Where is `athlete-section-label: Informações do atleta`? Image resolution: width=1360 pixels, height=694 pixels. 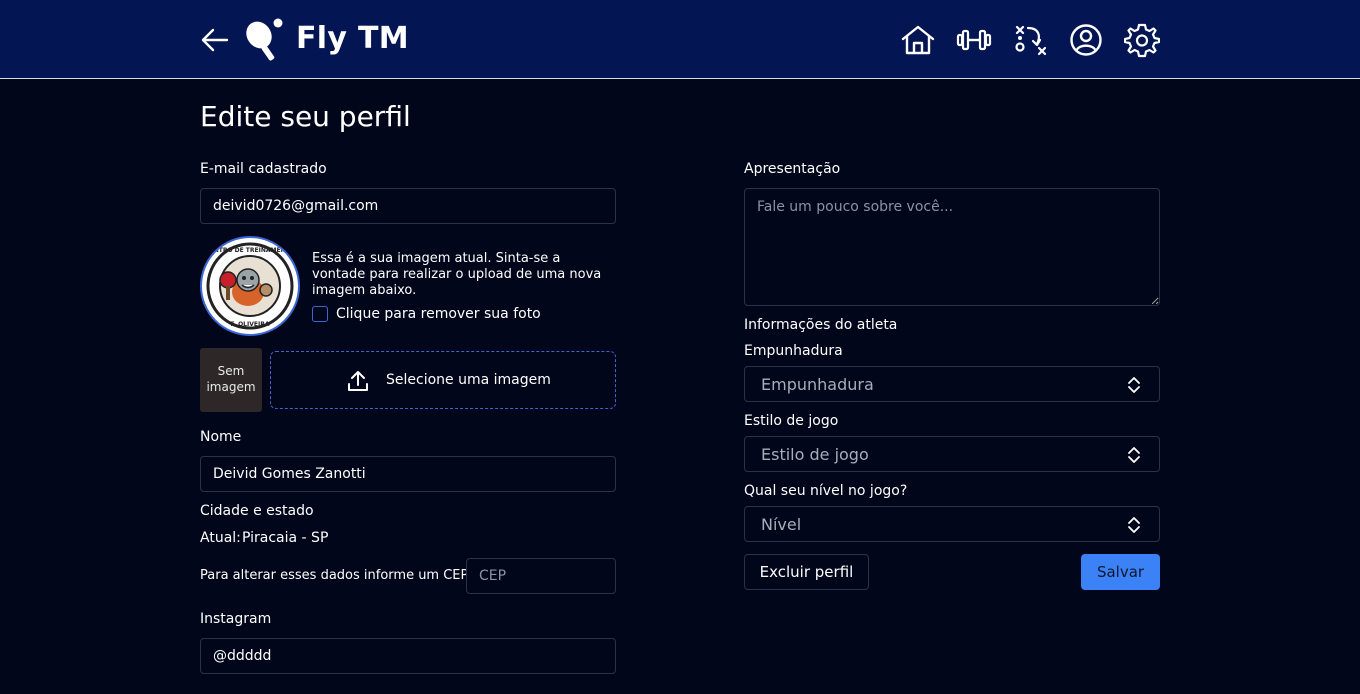 athlete-section-label: Informações do atleta is located at coordinates (821, 325).